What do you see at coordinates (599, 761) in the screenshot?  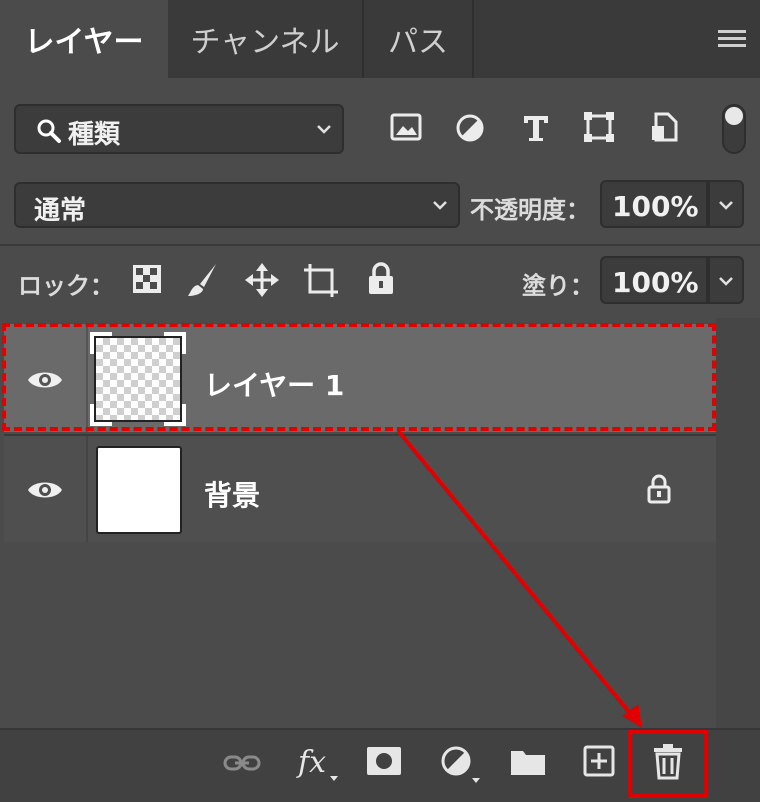 I see `new-layer-icon` at bounding box center [599, 761].